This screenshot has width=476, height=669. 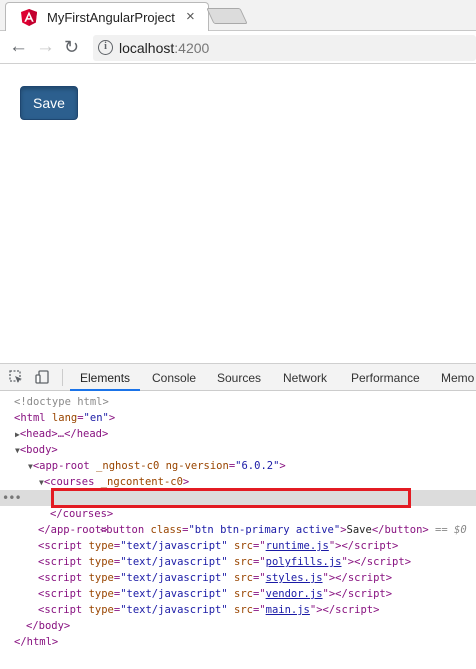 What do you see at coordinates (111, 17) in the screenshot?
I see `tab-title: MyFirstAngularProject` at bounding box center [111, 17].